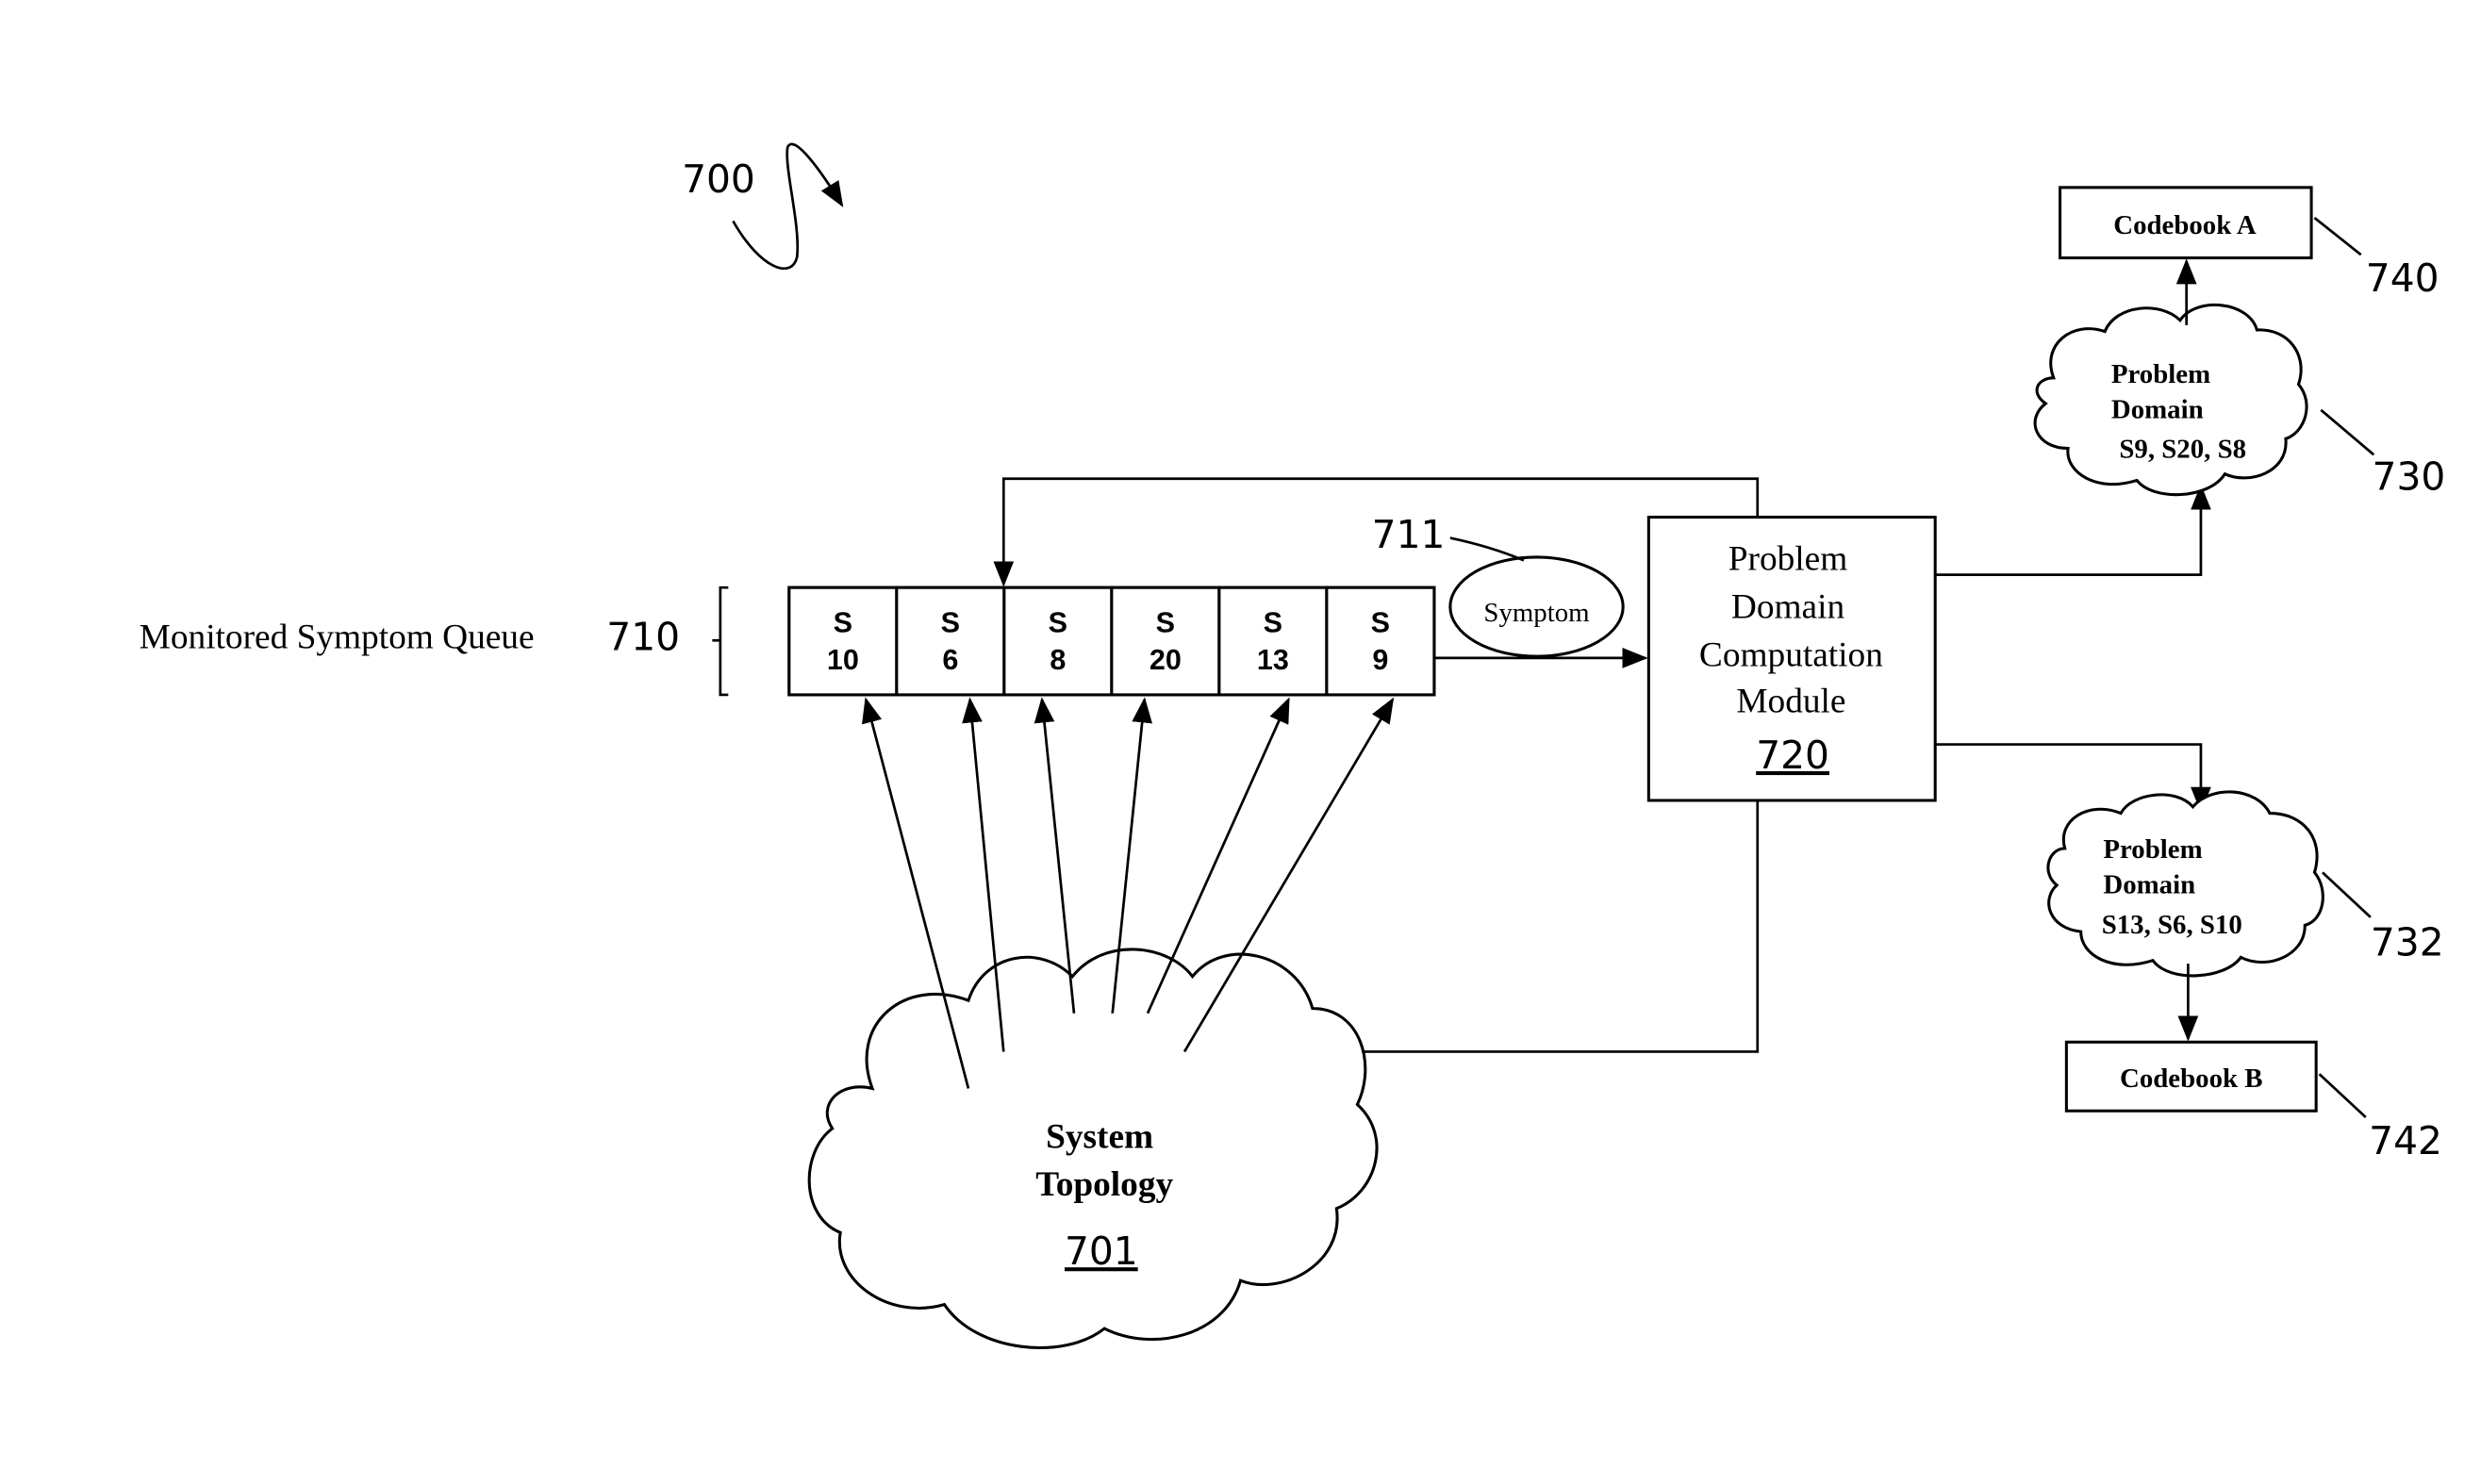 The width and height of the screenshot is (2481, 1484). I want to click on topology-line-1: System, so click(1099, 1137).